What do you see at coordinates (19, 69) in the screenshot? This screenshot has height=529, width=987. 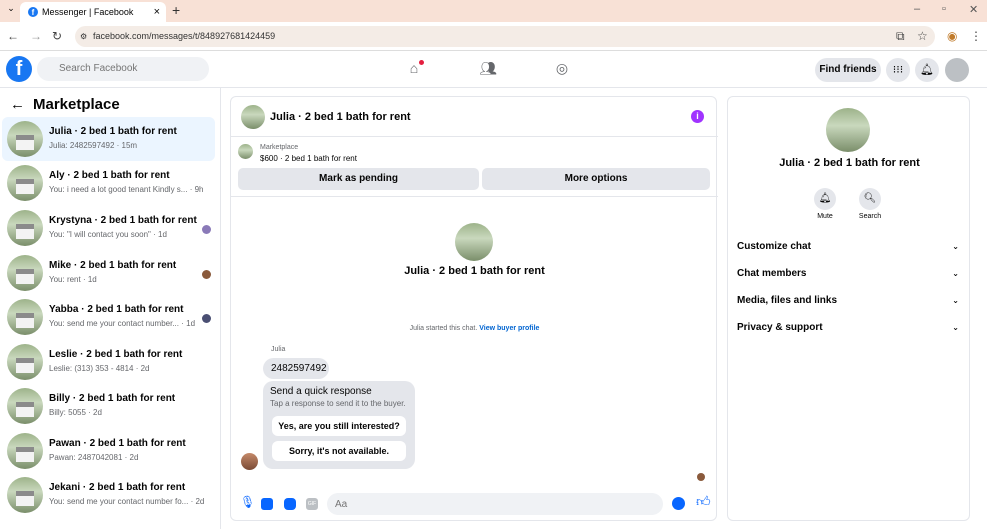 I see `facebook-logo-icon: f` at bounding box center [19, 69].